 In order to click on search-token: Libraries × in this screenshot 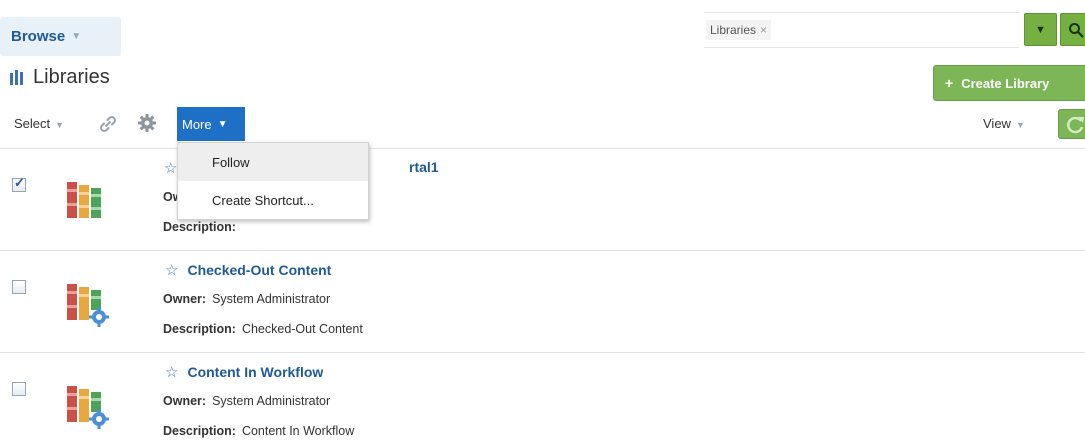, I will do `click(739, 30)`.